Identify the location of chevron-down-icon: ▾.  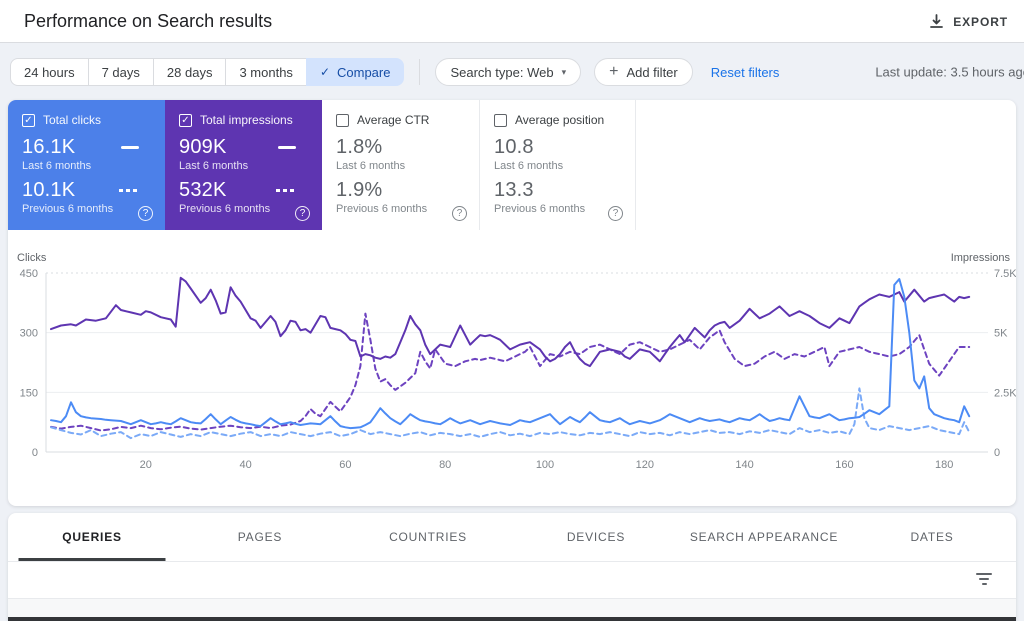
(564, 71).